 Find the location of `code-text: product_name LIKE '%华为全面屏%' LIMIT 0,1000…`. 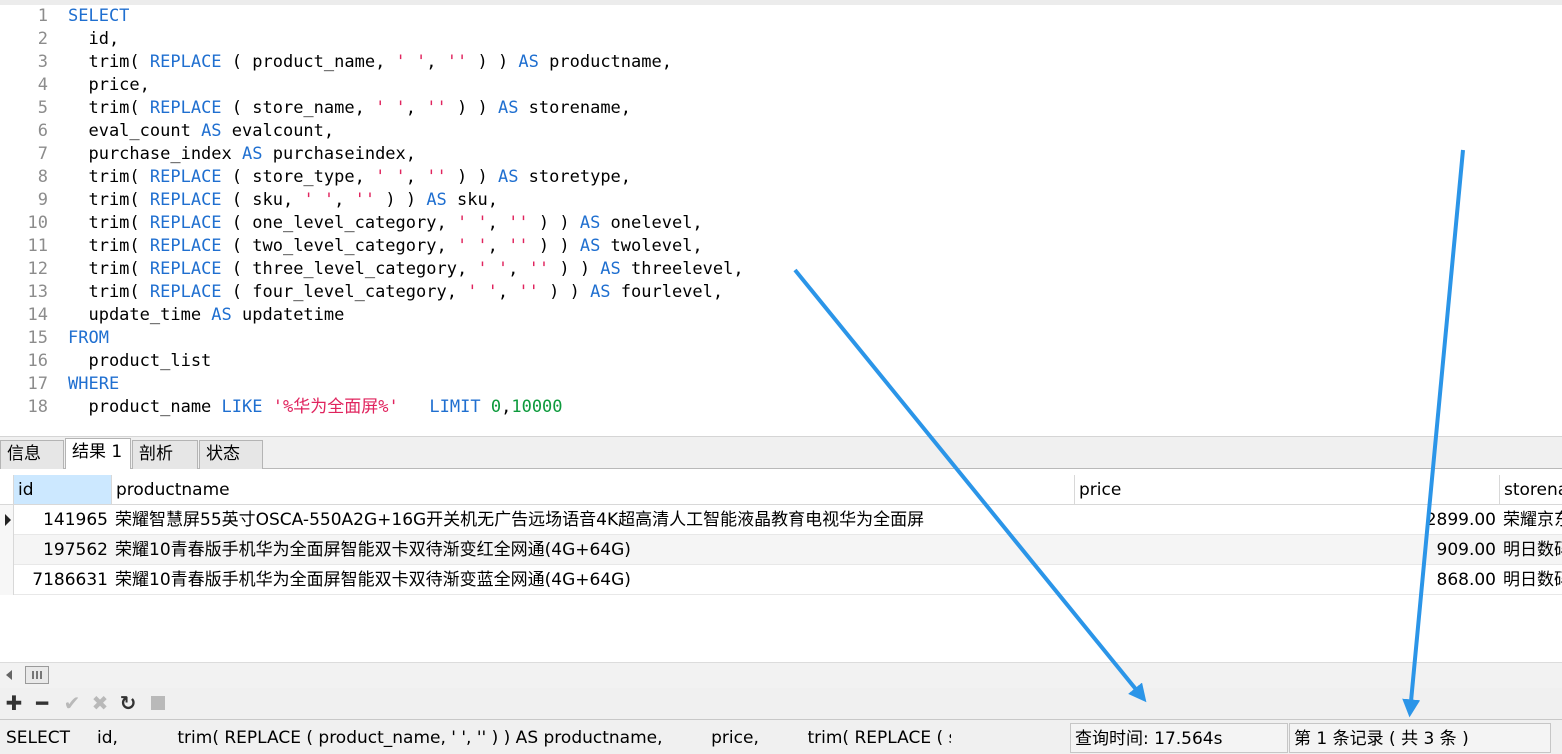

code-text: product_name LIKE '%华为全面屏%' LIMIT 0,1000… is located at coordinates (315, 407).